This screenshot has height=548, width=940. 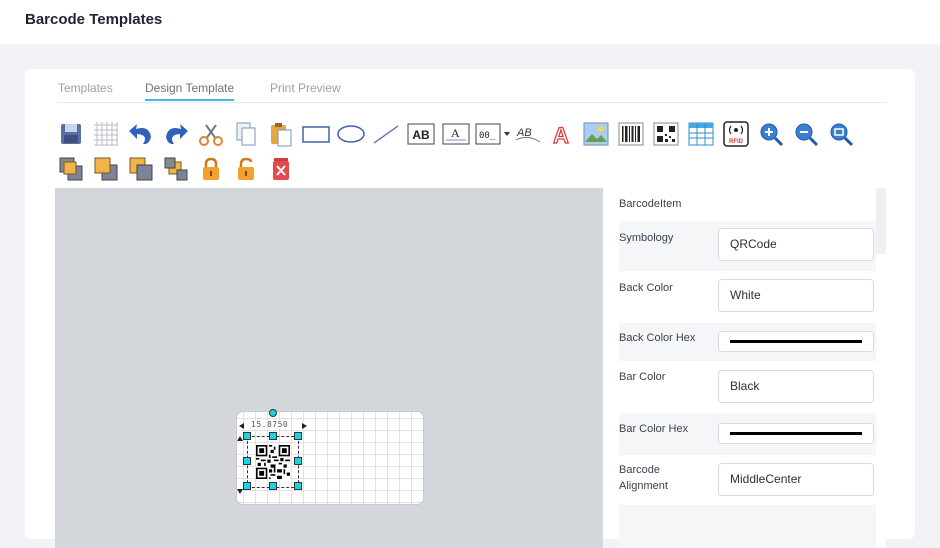 I want to click on barcode-alignment-field: MiddleCenter, so click(x=796, y=479).